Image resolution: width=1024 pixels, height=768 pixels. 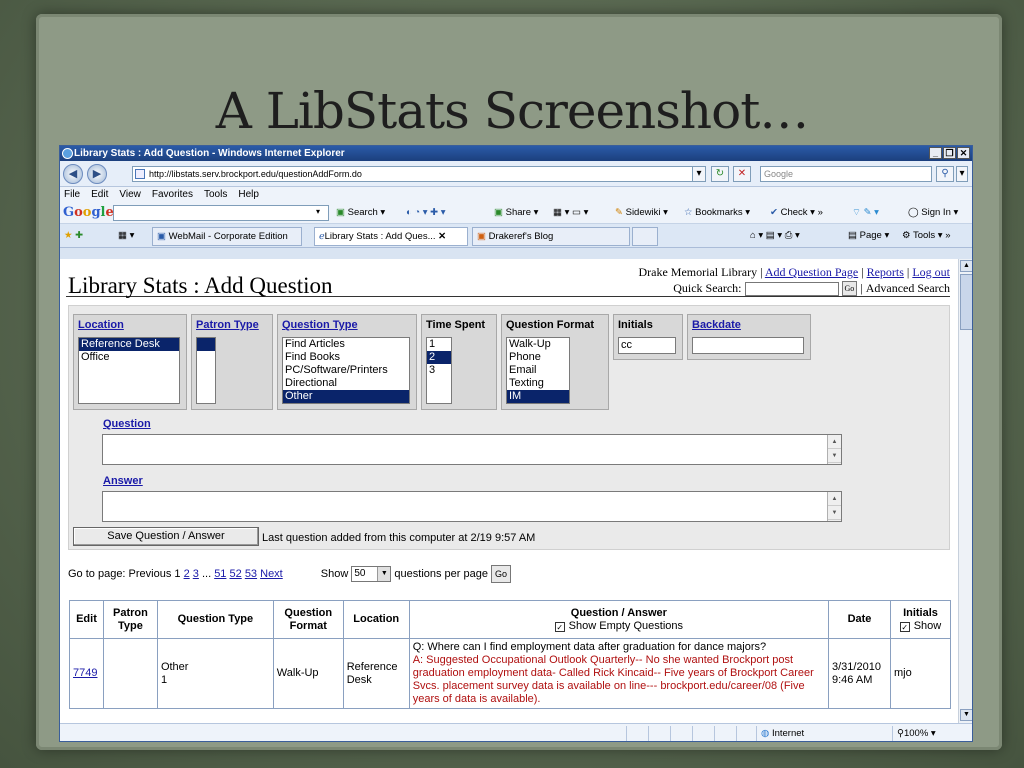 I want to click on cell-question-type: Other 1, so click(x=215, y=673).